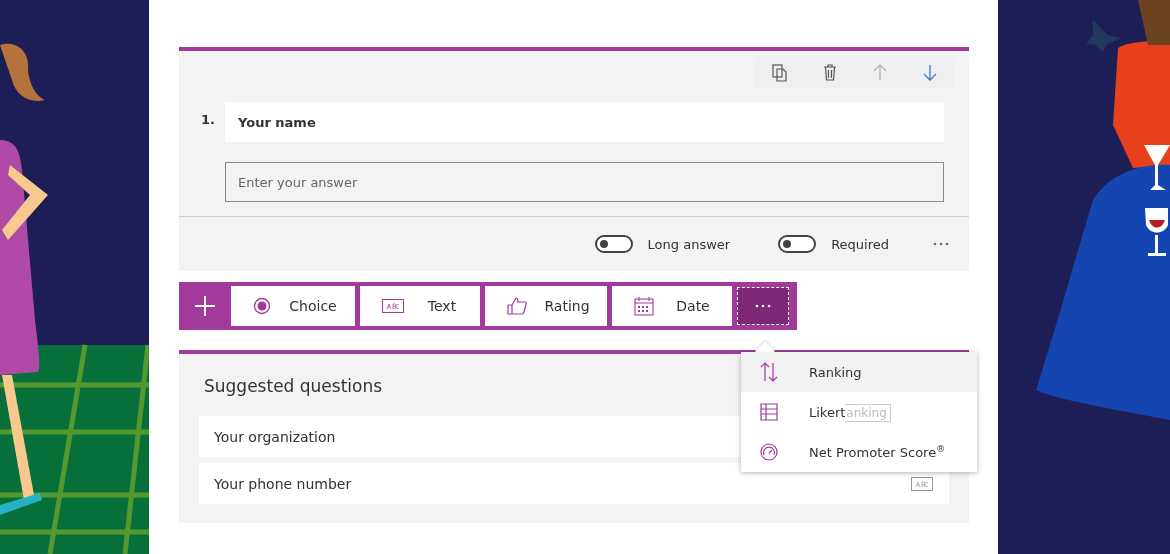 This screenshot has height=554, width=1170. What do you see at coordinates (262, 306) in the screenshot?
I see `radio-icon` at bounding box center [262, 306].